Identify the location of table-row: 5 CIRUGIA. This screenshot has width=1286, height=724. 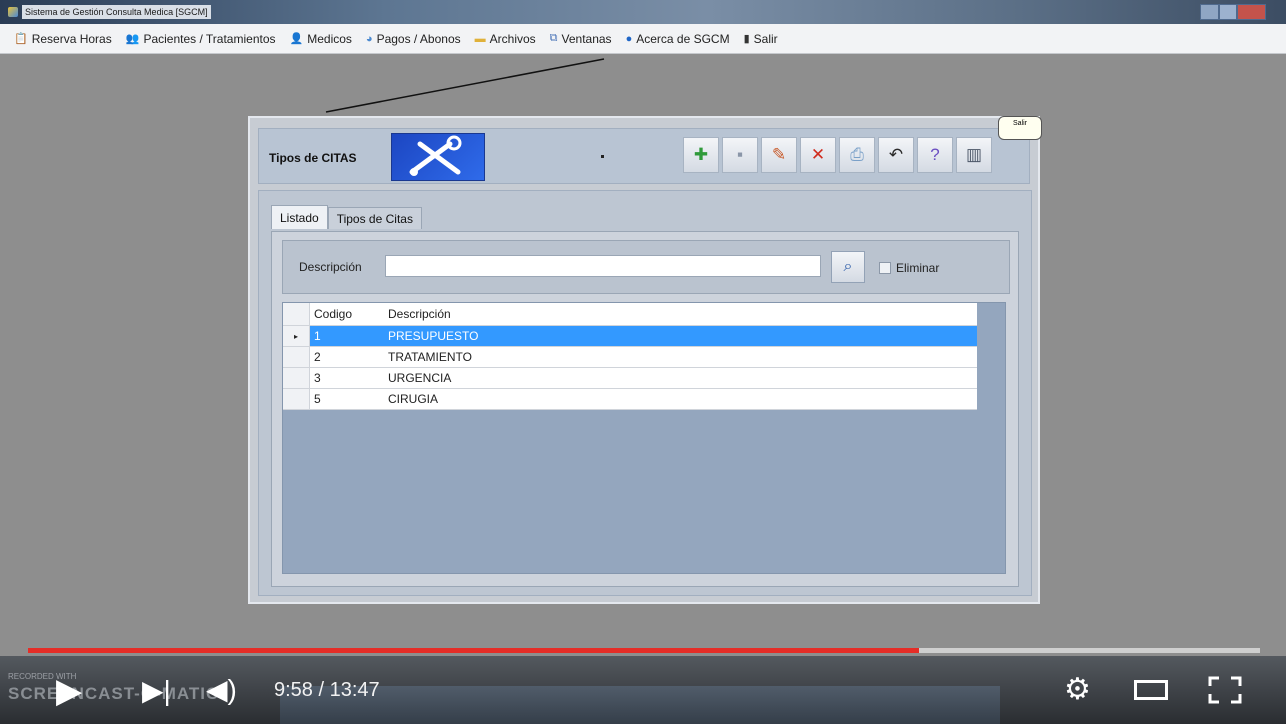
(630, 399).